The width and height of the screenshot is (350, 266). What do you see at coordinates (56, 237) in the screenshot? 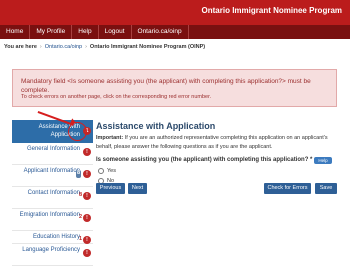
I see `sidebar-item-label: Education History` at bounding box center [56, 237].